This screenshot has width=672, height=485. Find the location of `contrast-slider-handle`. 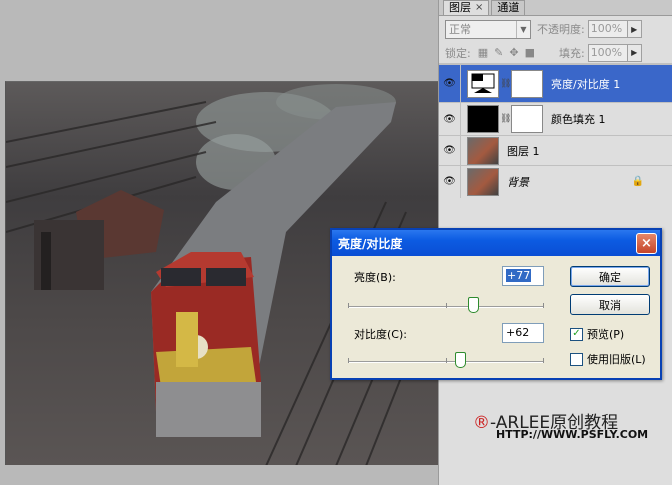

contrast-slider-handle is located at coordinates (460, 360).